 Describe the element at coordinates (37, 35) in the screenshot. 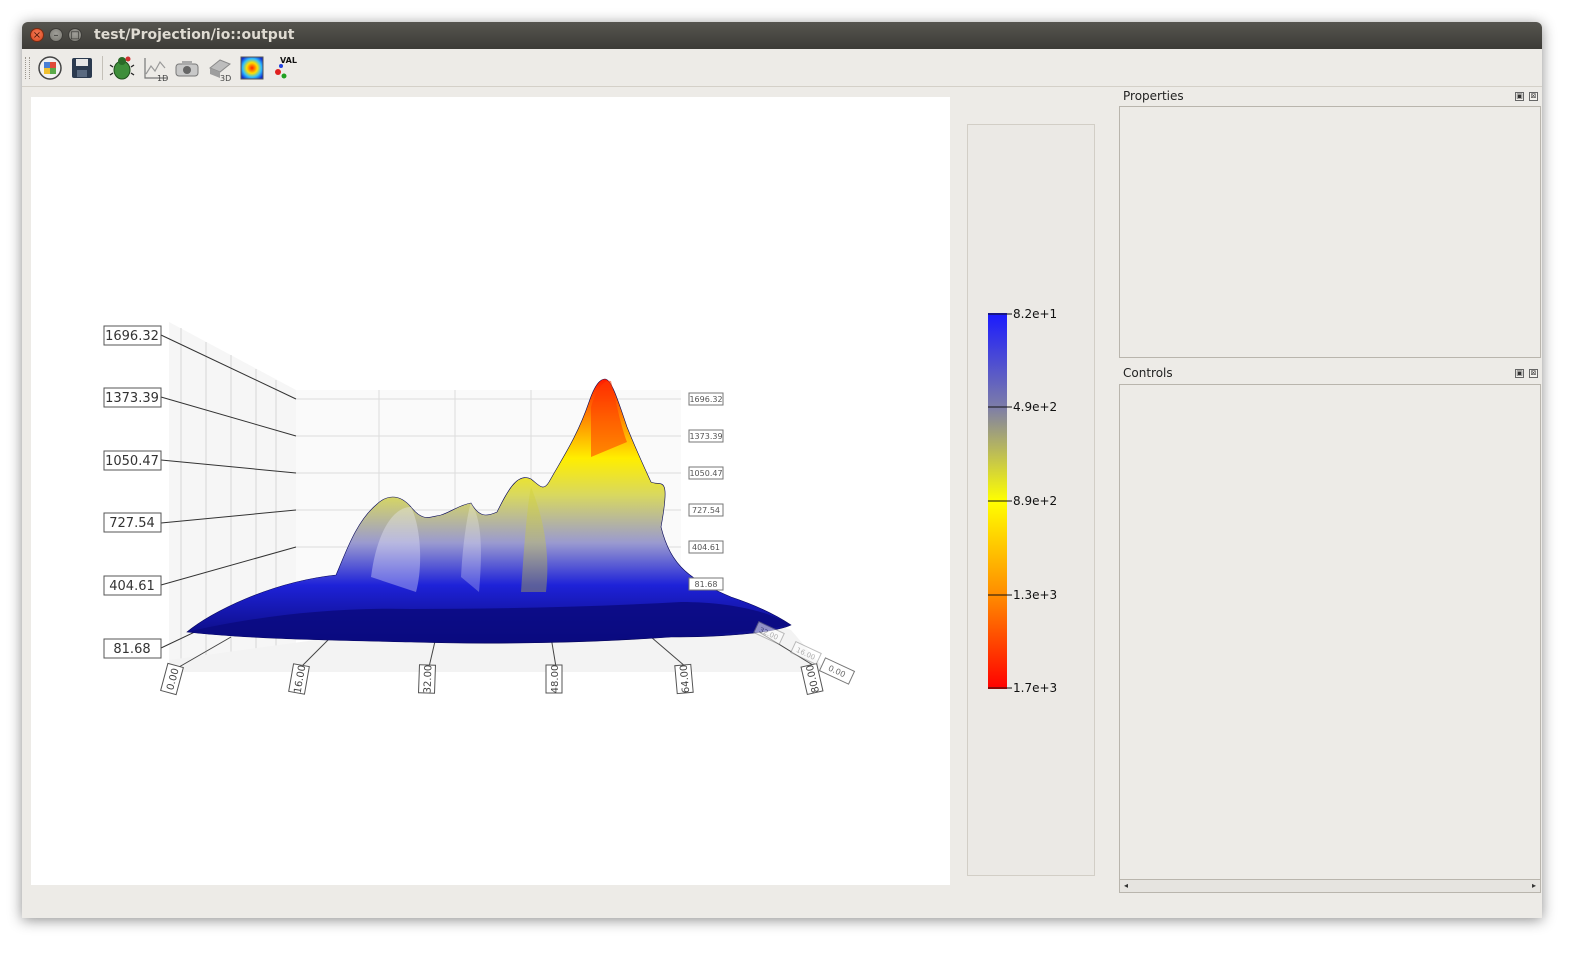

I see `close-window-button: ×` at that location.